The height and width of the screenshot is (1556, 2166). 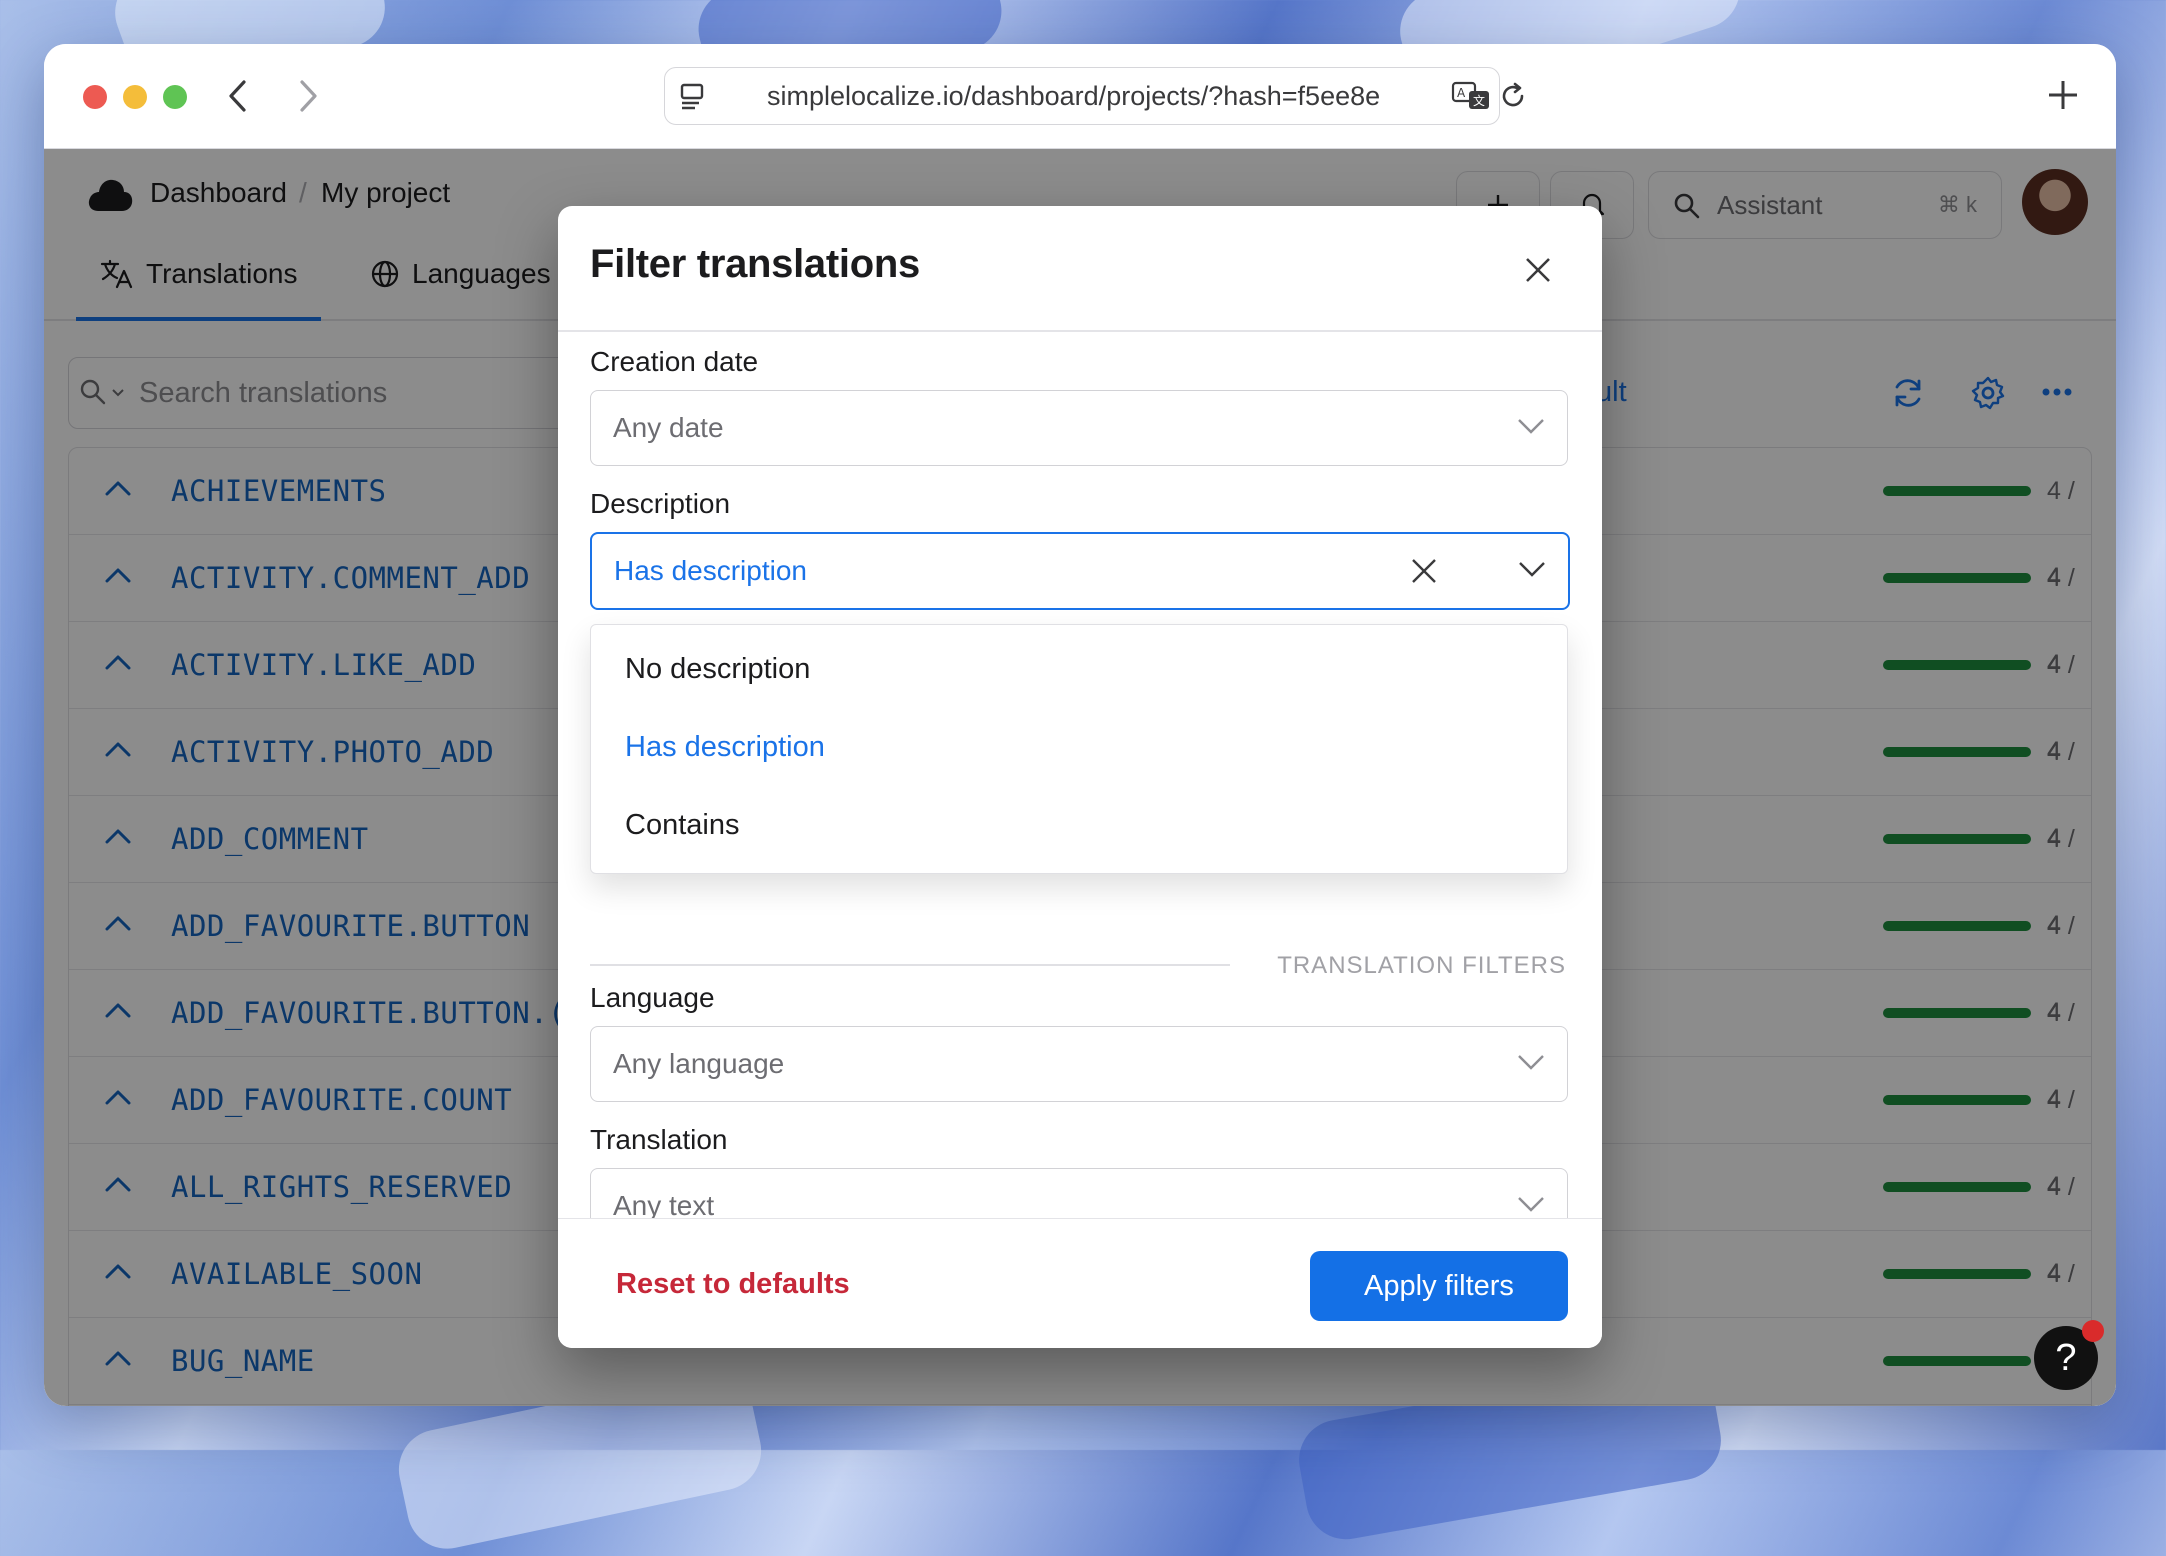 What do you see at coordinates (725, 747) in the screenshot?
I see `option-has-description: Has description` at bounding box center [725, 747].